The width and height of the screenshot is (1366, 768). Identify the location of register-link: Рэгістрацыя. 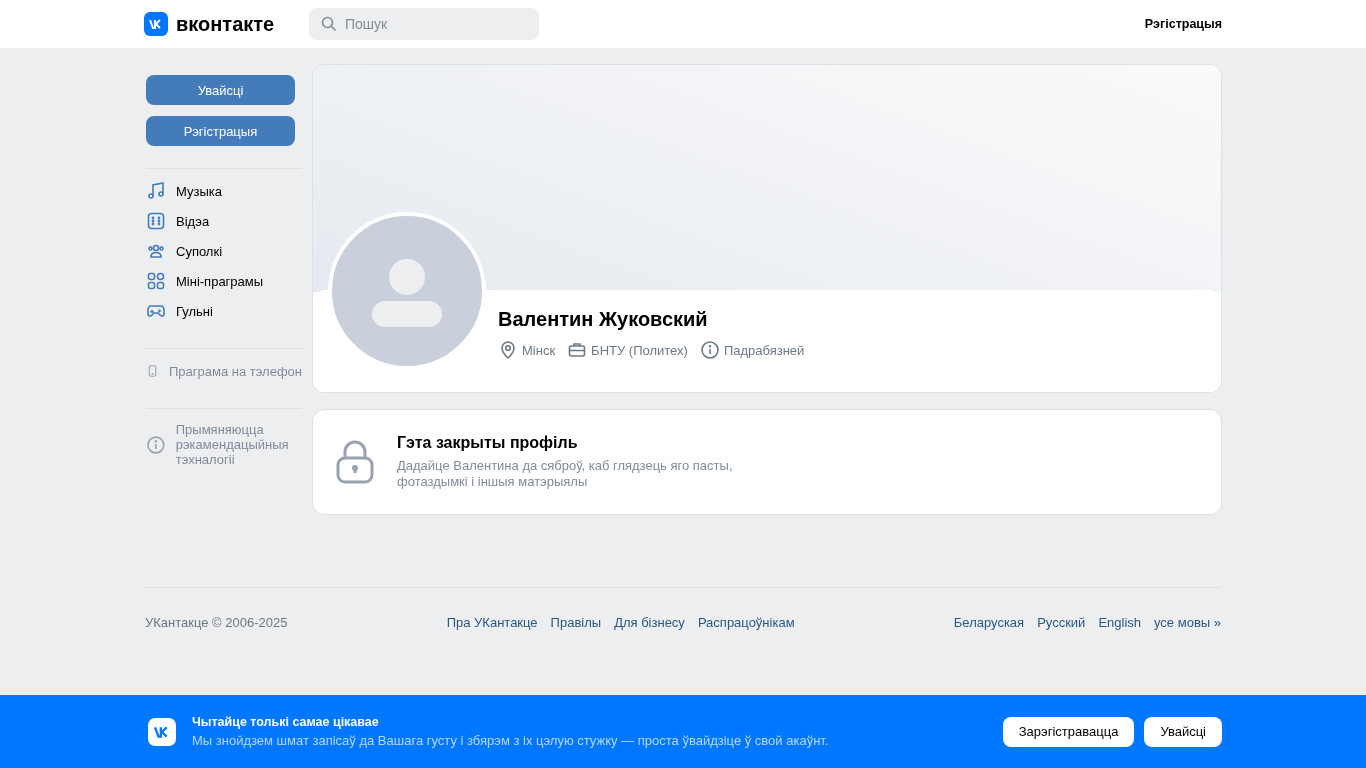
(1183, 24).